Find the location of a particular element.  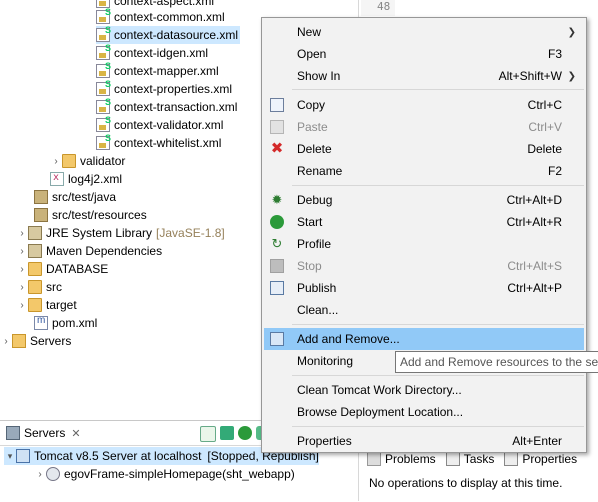

tree-item-label: context-whitelist.xml is located at coordinates (168, 143).